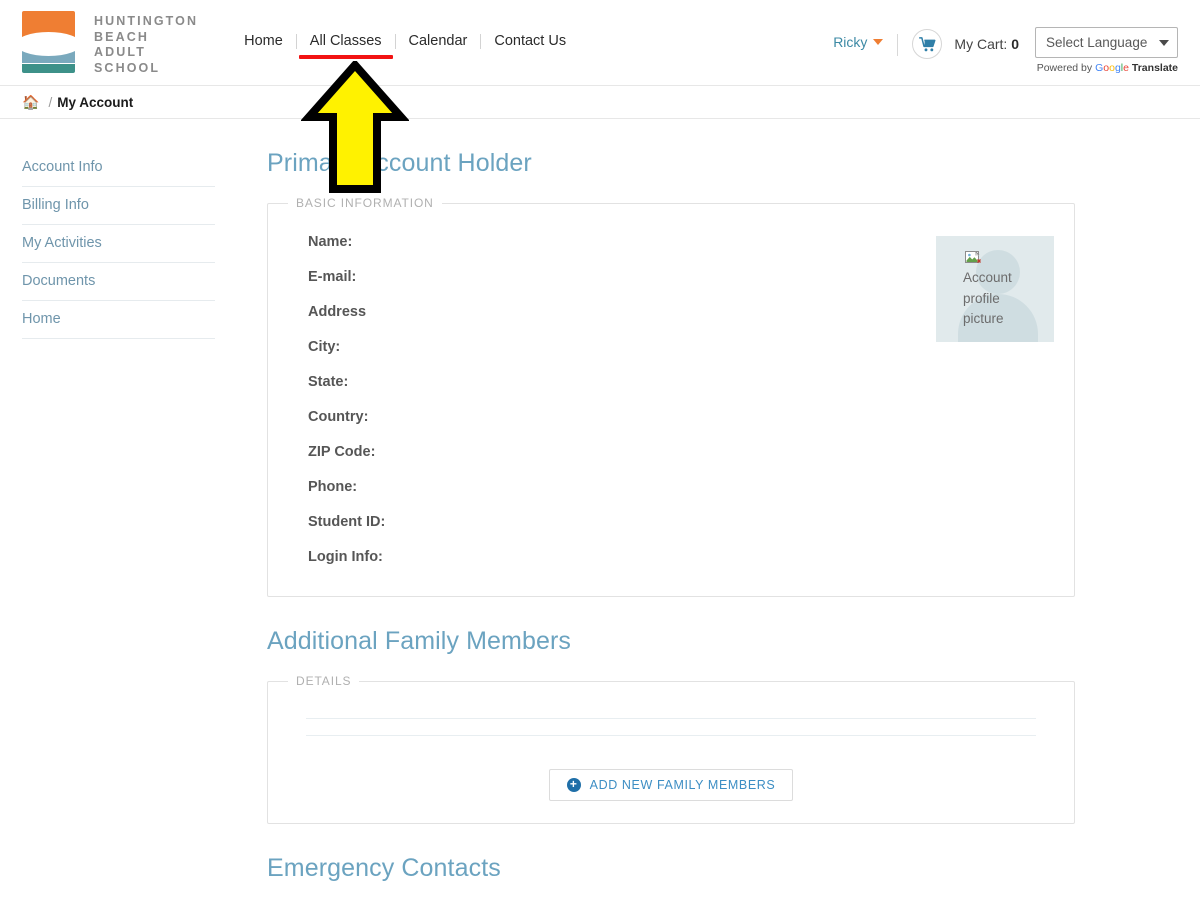 The width and height of the screenshot is (1200, 901). I want to click on cart-label: My Cart: 0, so click(980, 39).